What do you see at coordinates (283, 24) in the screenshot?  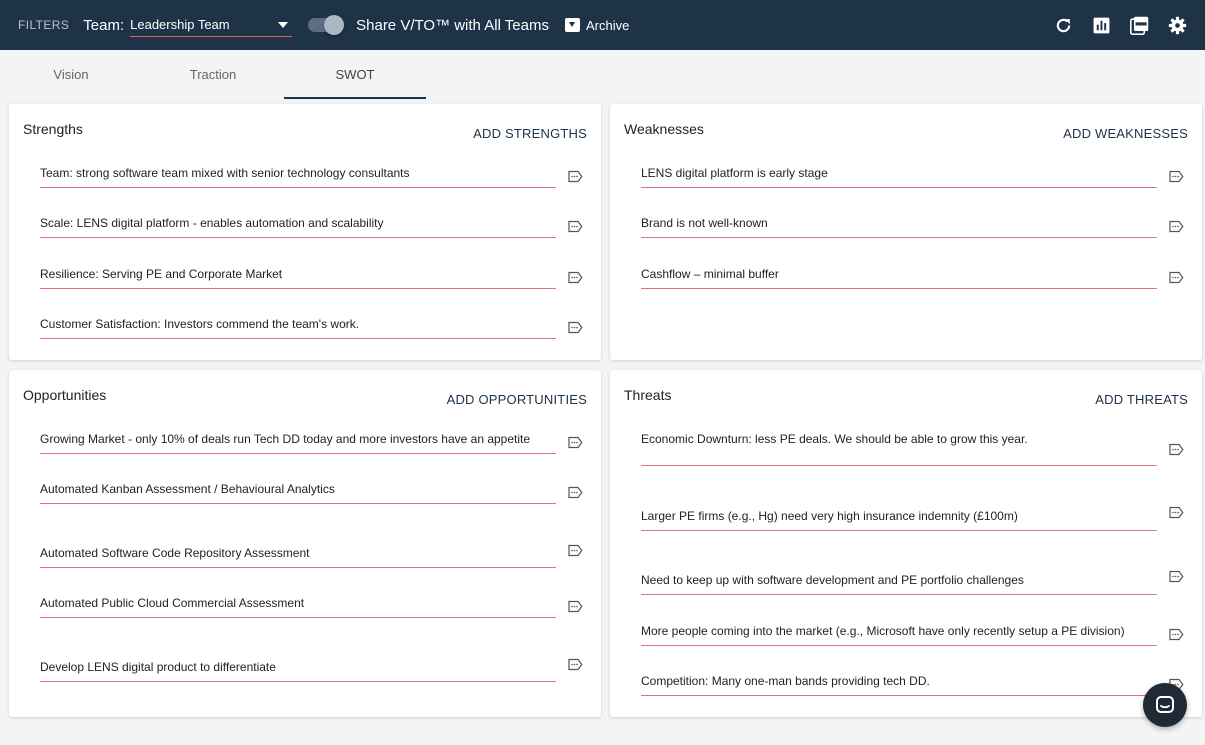 I see `chevron-down-icon` at bounding box center [283, 24].